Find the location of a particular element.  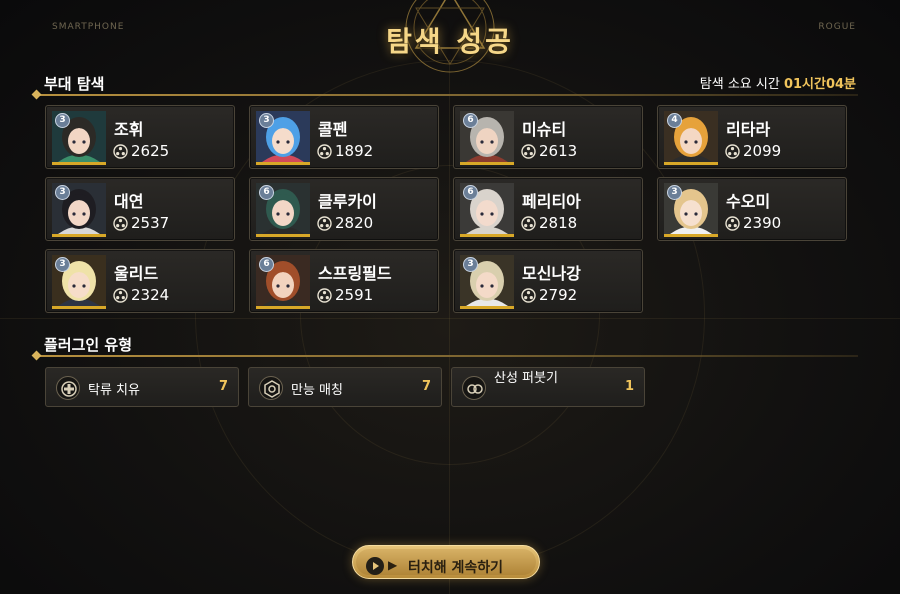

member-name: 클루카이 is located at coordinates (347, 201).